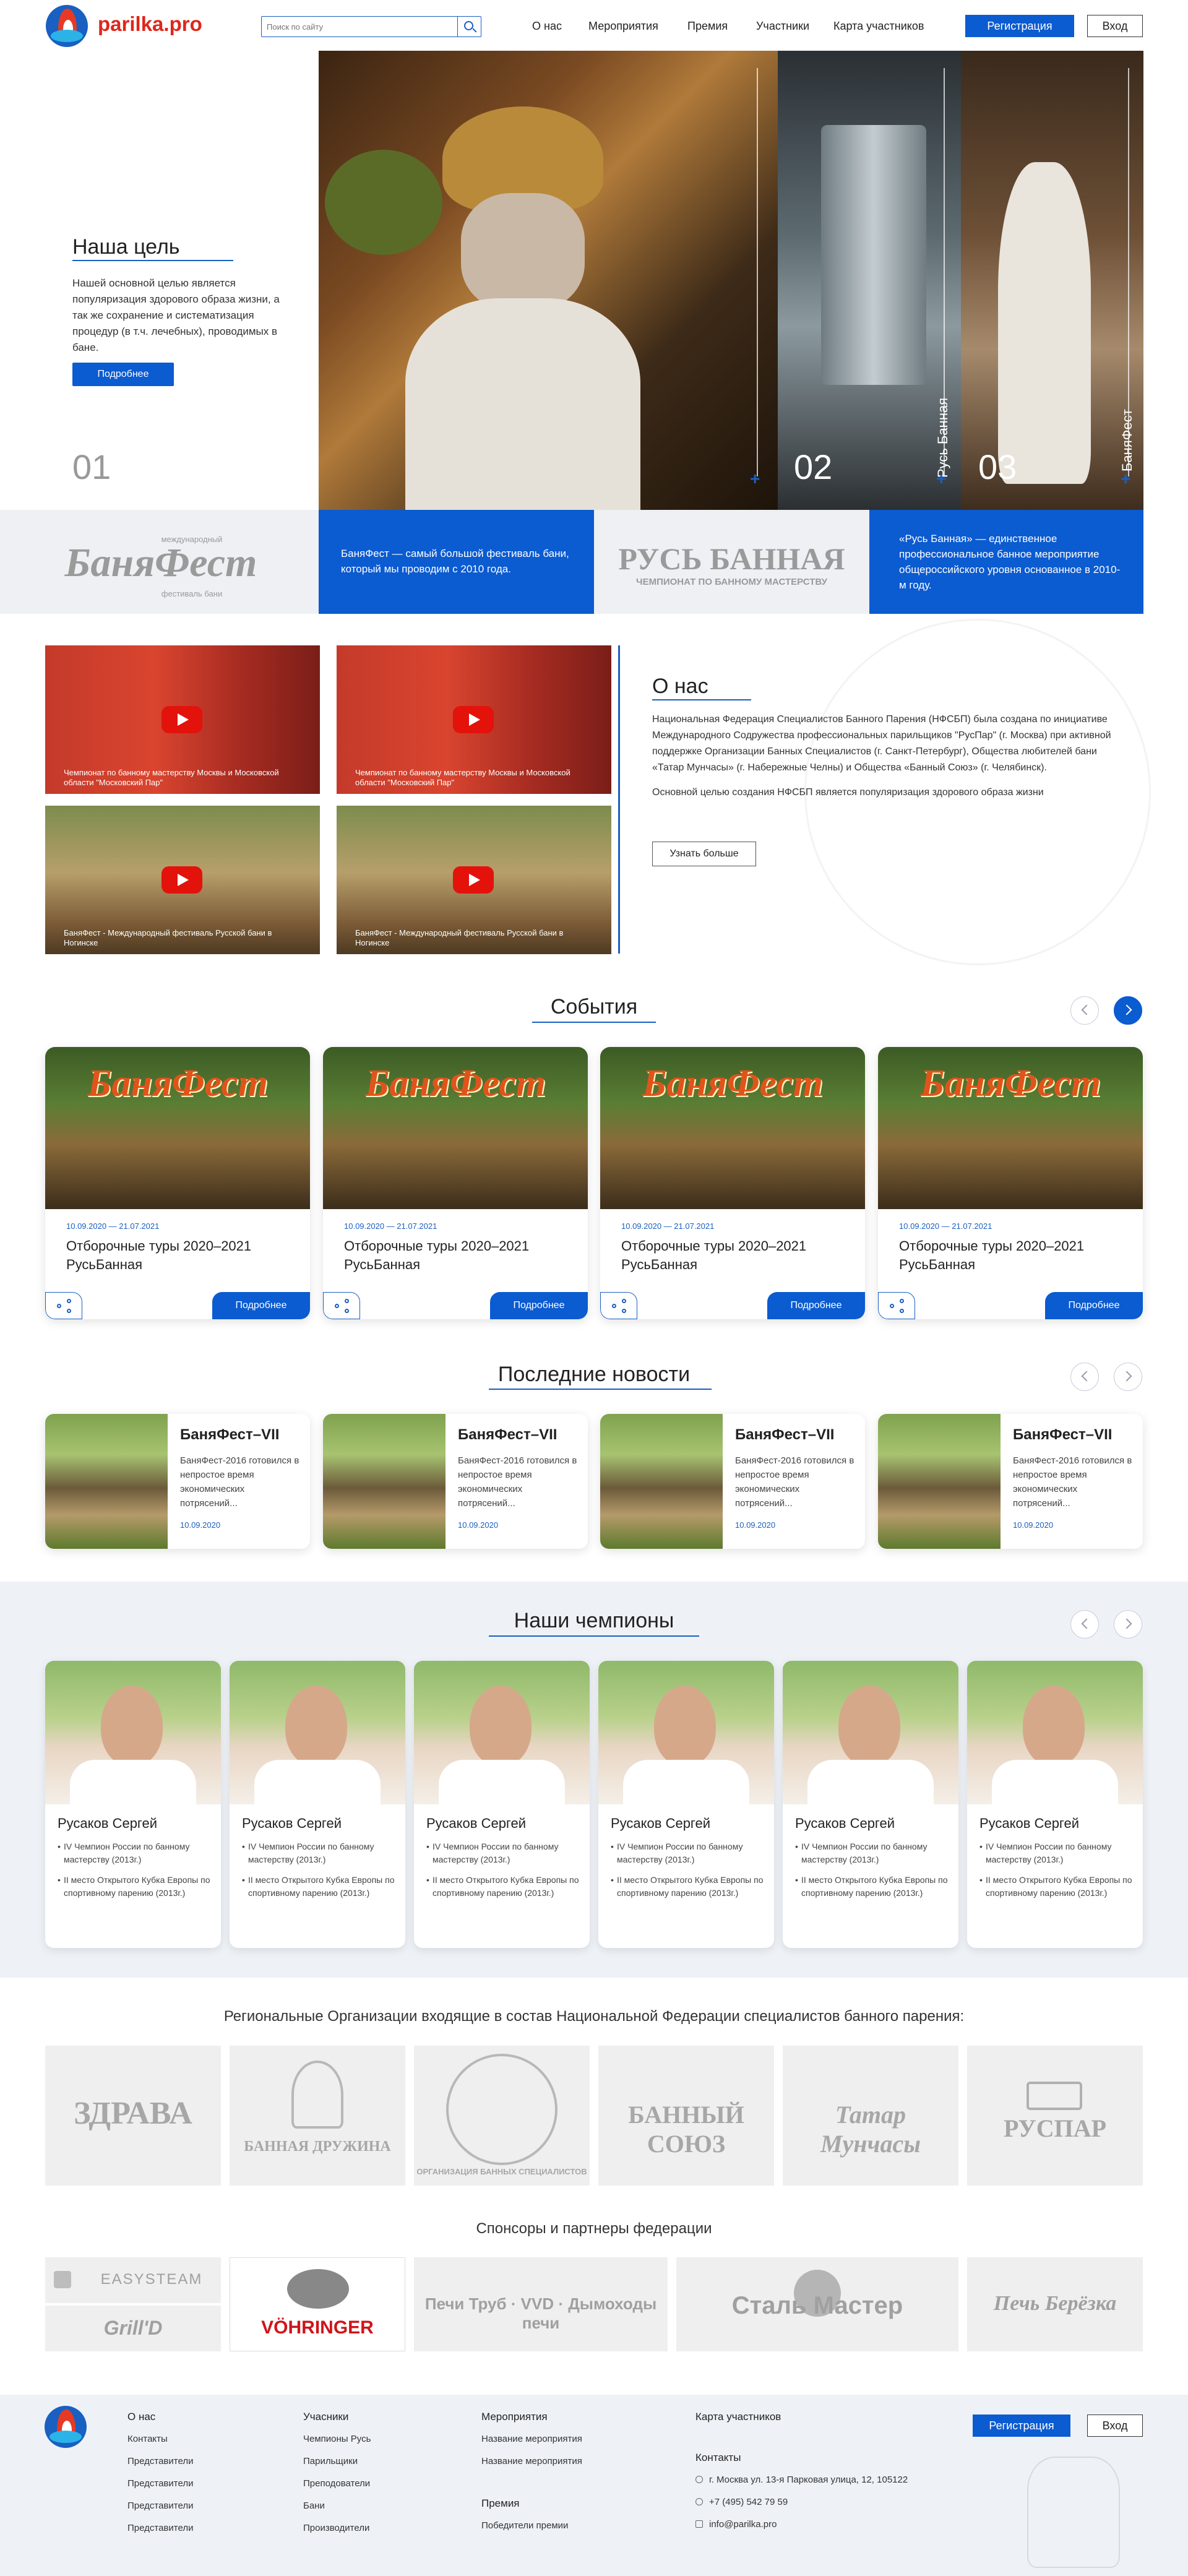 This screenshot has width=1188, height=2576. What do you see at coordinates (1052, 280) in the screenshot?
I see `hero-slide-3: 03 БаняФест +` at bounding box center [1052, 280].